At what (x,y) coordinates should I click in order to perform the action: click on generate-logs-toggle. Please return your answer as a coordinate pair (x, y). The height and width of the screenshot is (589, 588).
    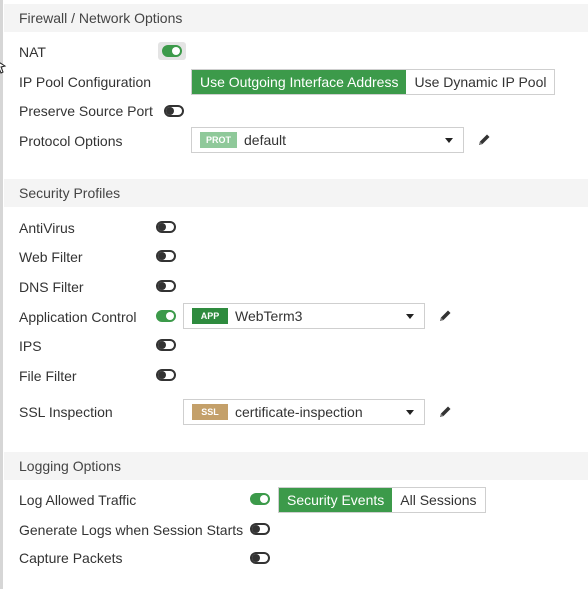
    Looking at the image, I should click on (260, 529).